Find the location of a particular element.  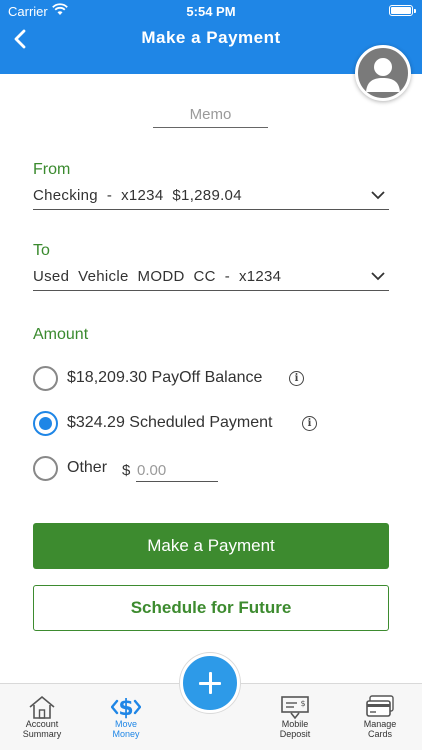

payoff-balance-label: $18,209.30 PayOff Balance is located at coordinates (165, 377).